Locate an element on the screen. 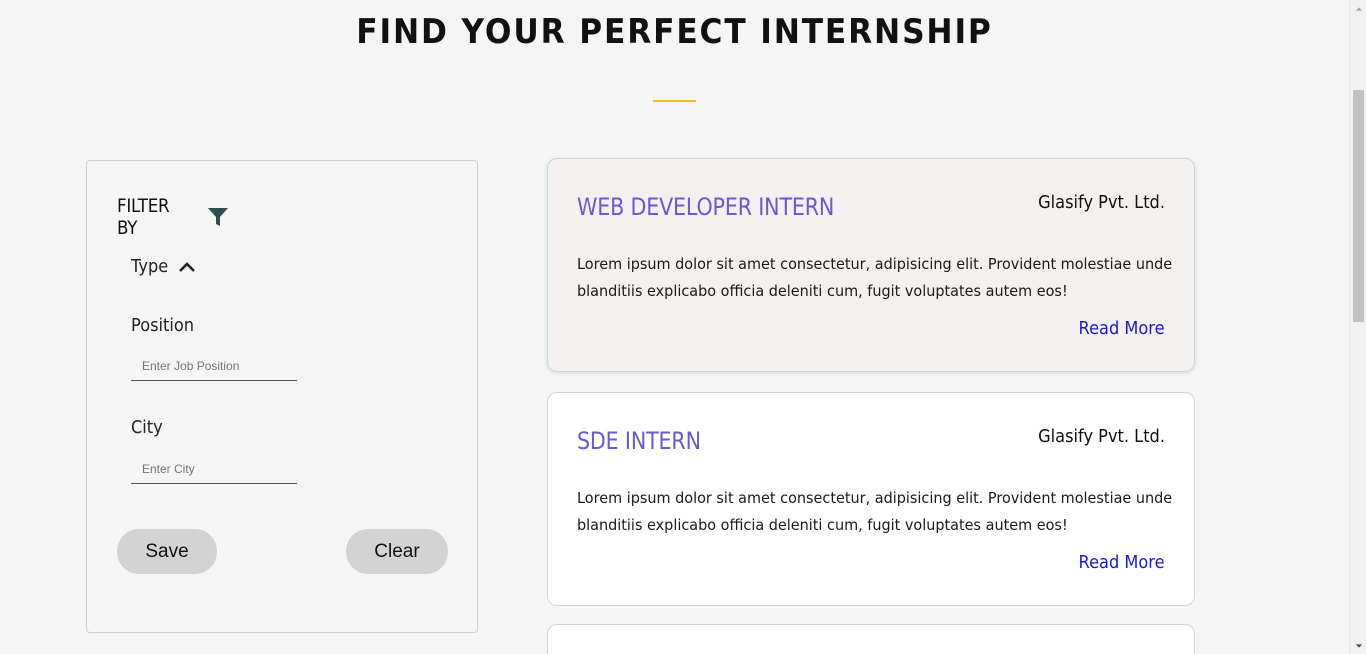  page-title: FIND YOUR PERFECT INTERNSHIP is located at coordinates (674, 32).